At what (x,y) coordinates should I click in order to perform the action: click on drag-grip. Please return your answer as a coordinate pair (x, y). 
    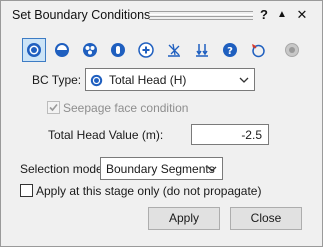
    Looking at the image, I should click on (201, 15).